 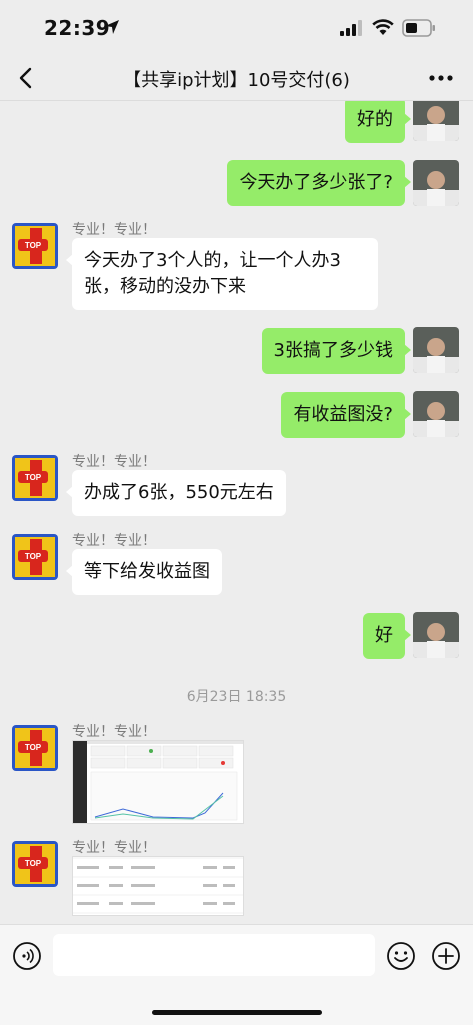 I want to click on status-time: 22:39, so click(x=77, y=28).